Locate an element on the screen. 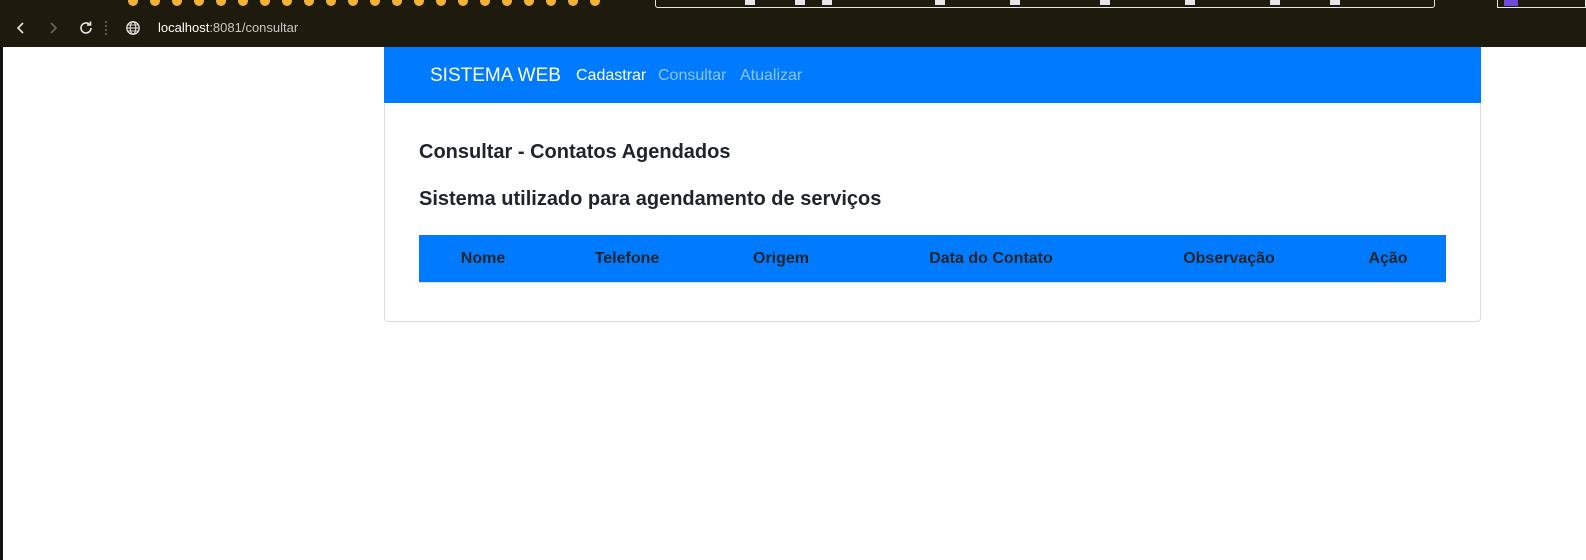  reload-icon is located at coordinates (86, 27).